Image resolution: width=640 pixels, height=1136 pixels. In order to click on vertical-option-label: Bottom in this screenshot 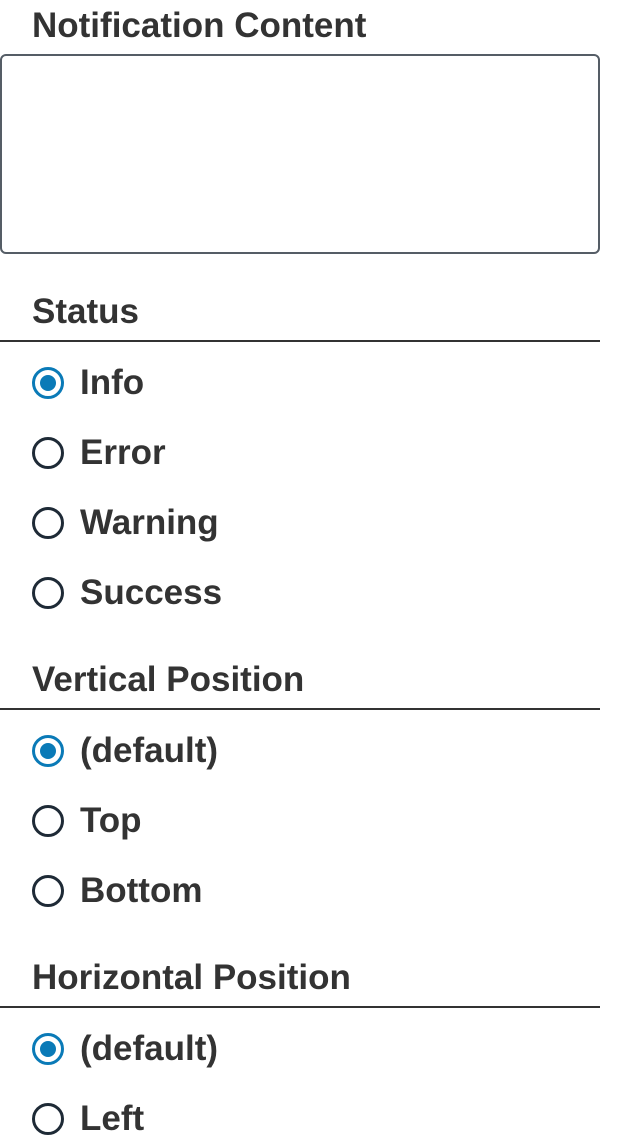, I will do `click(141, 890)`.